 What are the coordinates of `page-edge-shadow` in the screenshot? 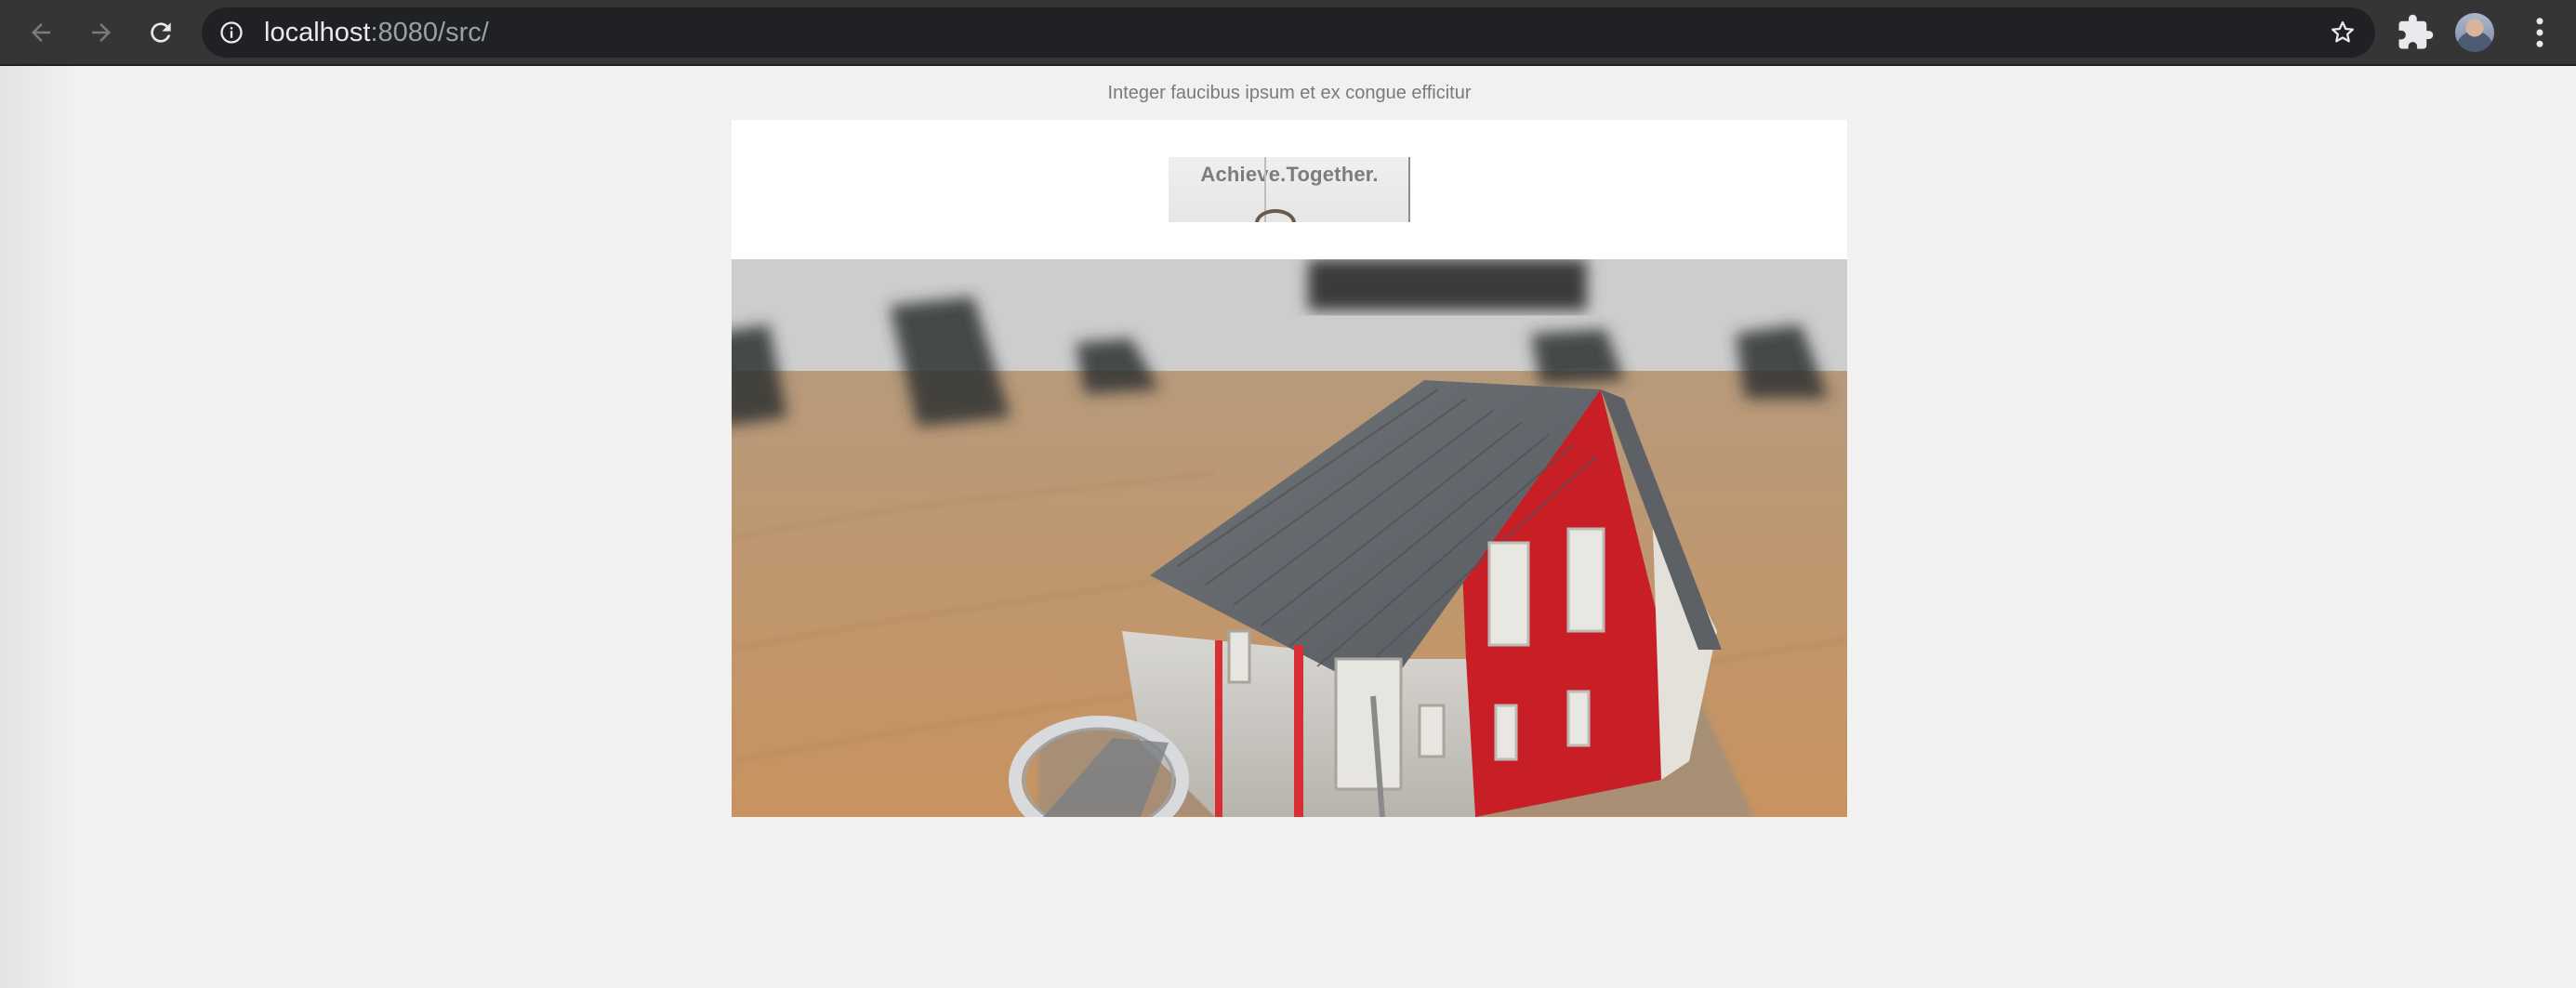 It's located at (37, 527).